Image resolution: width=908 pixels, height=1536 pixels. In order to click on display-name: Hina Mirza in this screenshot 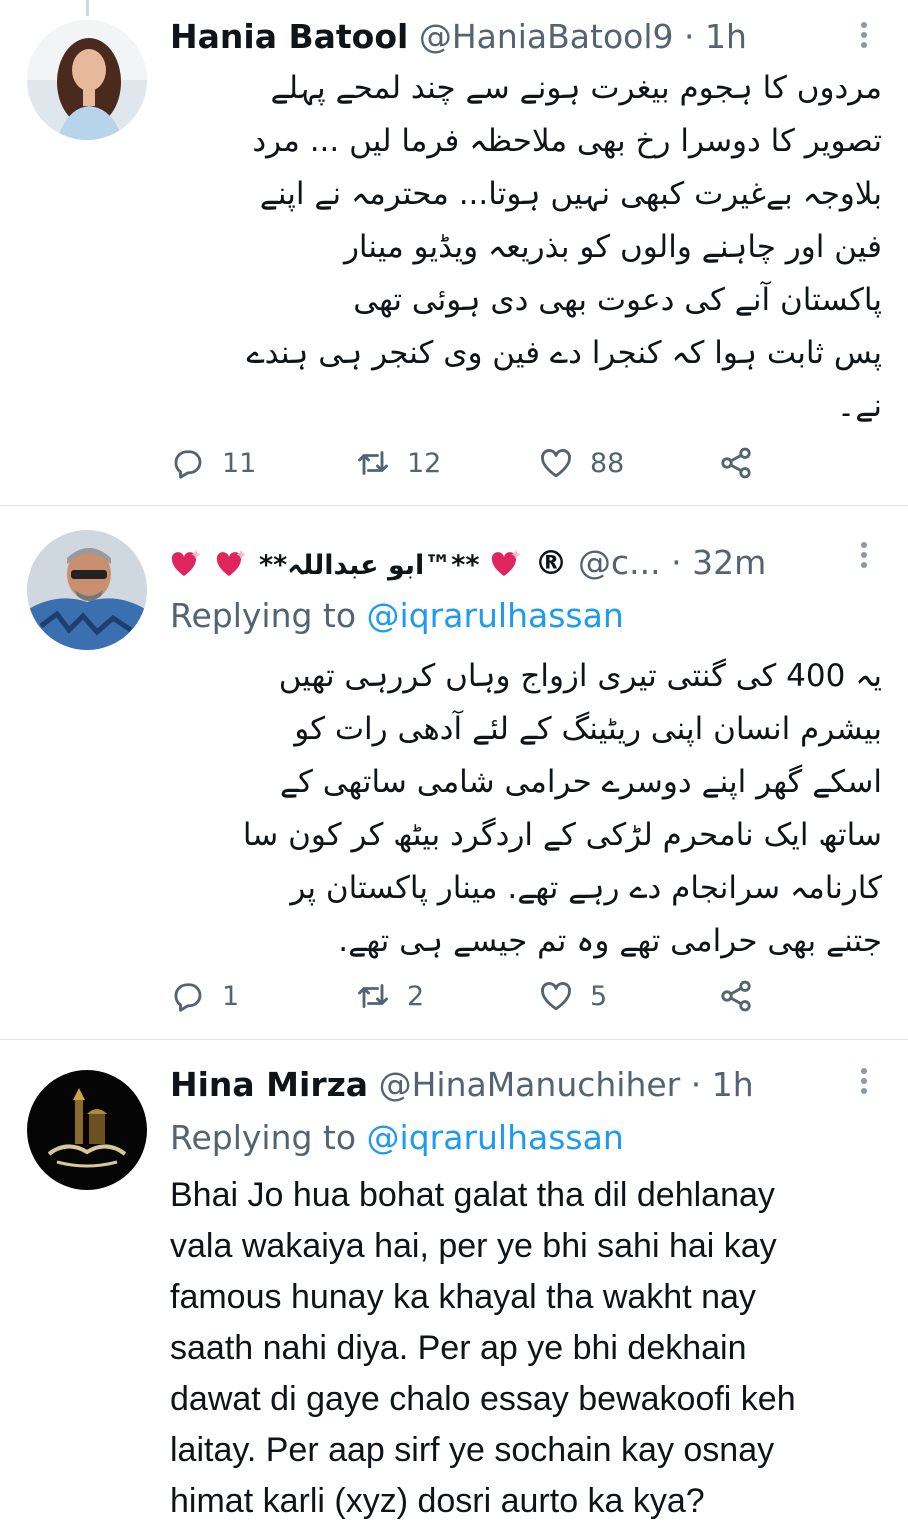, I will do `click(269, 1084)`.